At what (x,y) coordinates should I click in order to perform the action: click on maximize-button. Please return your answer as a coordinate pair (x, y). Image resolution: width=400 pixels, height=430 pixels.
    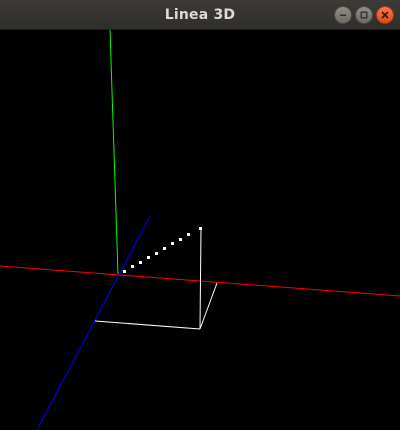
    Looking at the image, I should click on (364, 15).